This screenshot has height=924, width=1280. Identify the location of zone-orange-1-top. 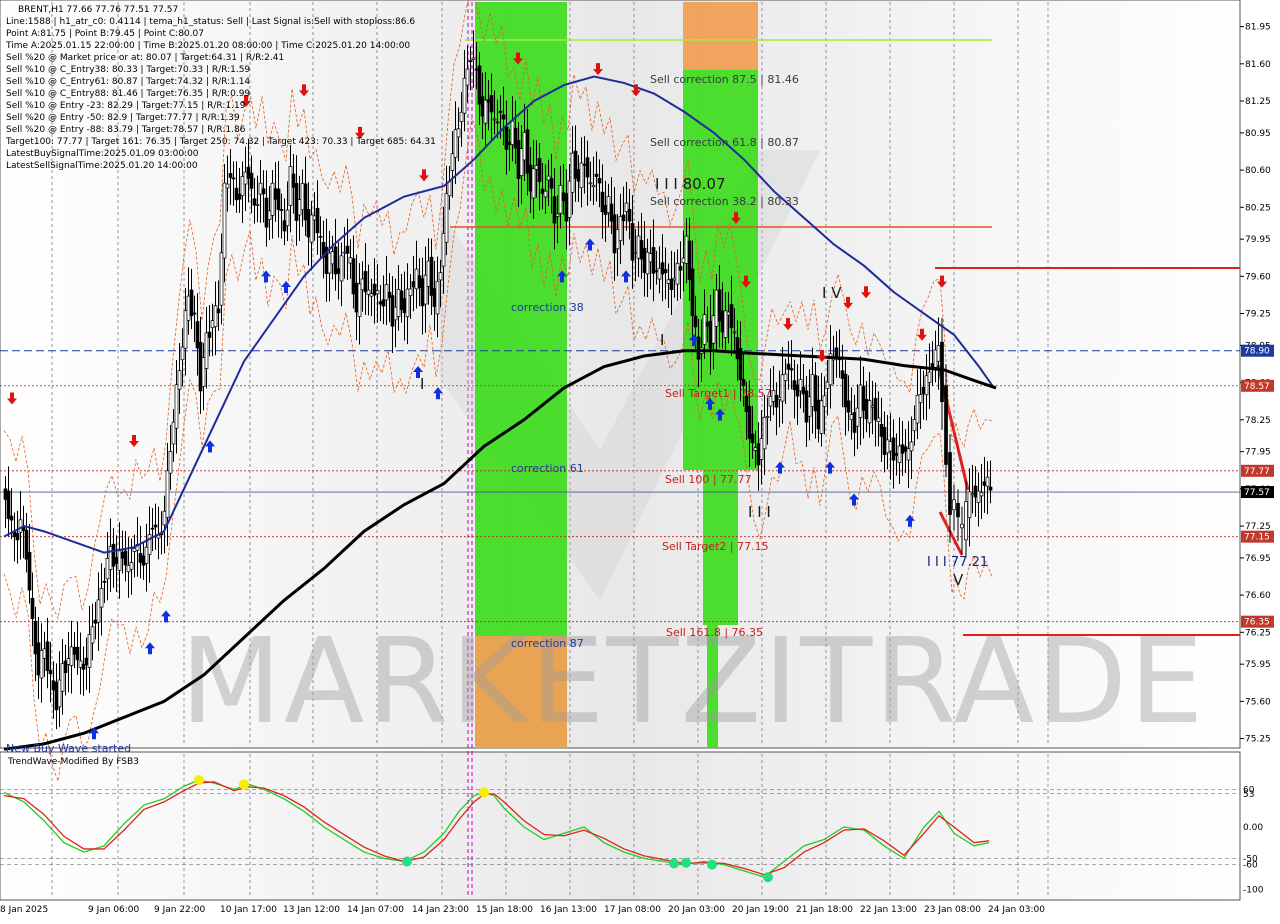
(720, 36).